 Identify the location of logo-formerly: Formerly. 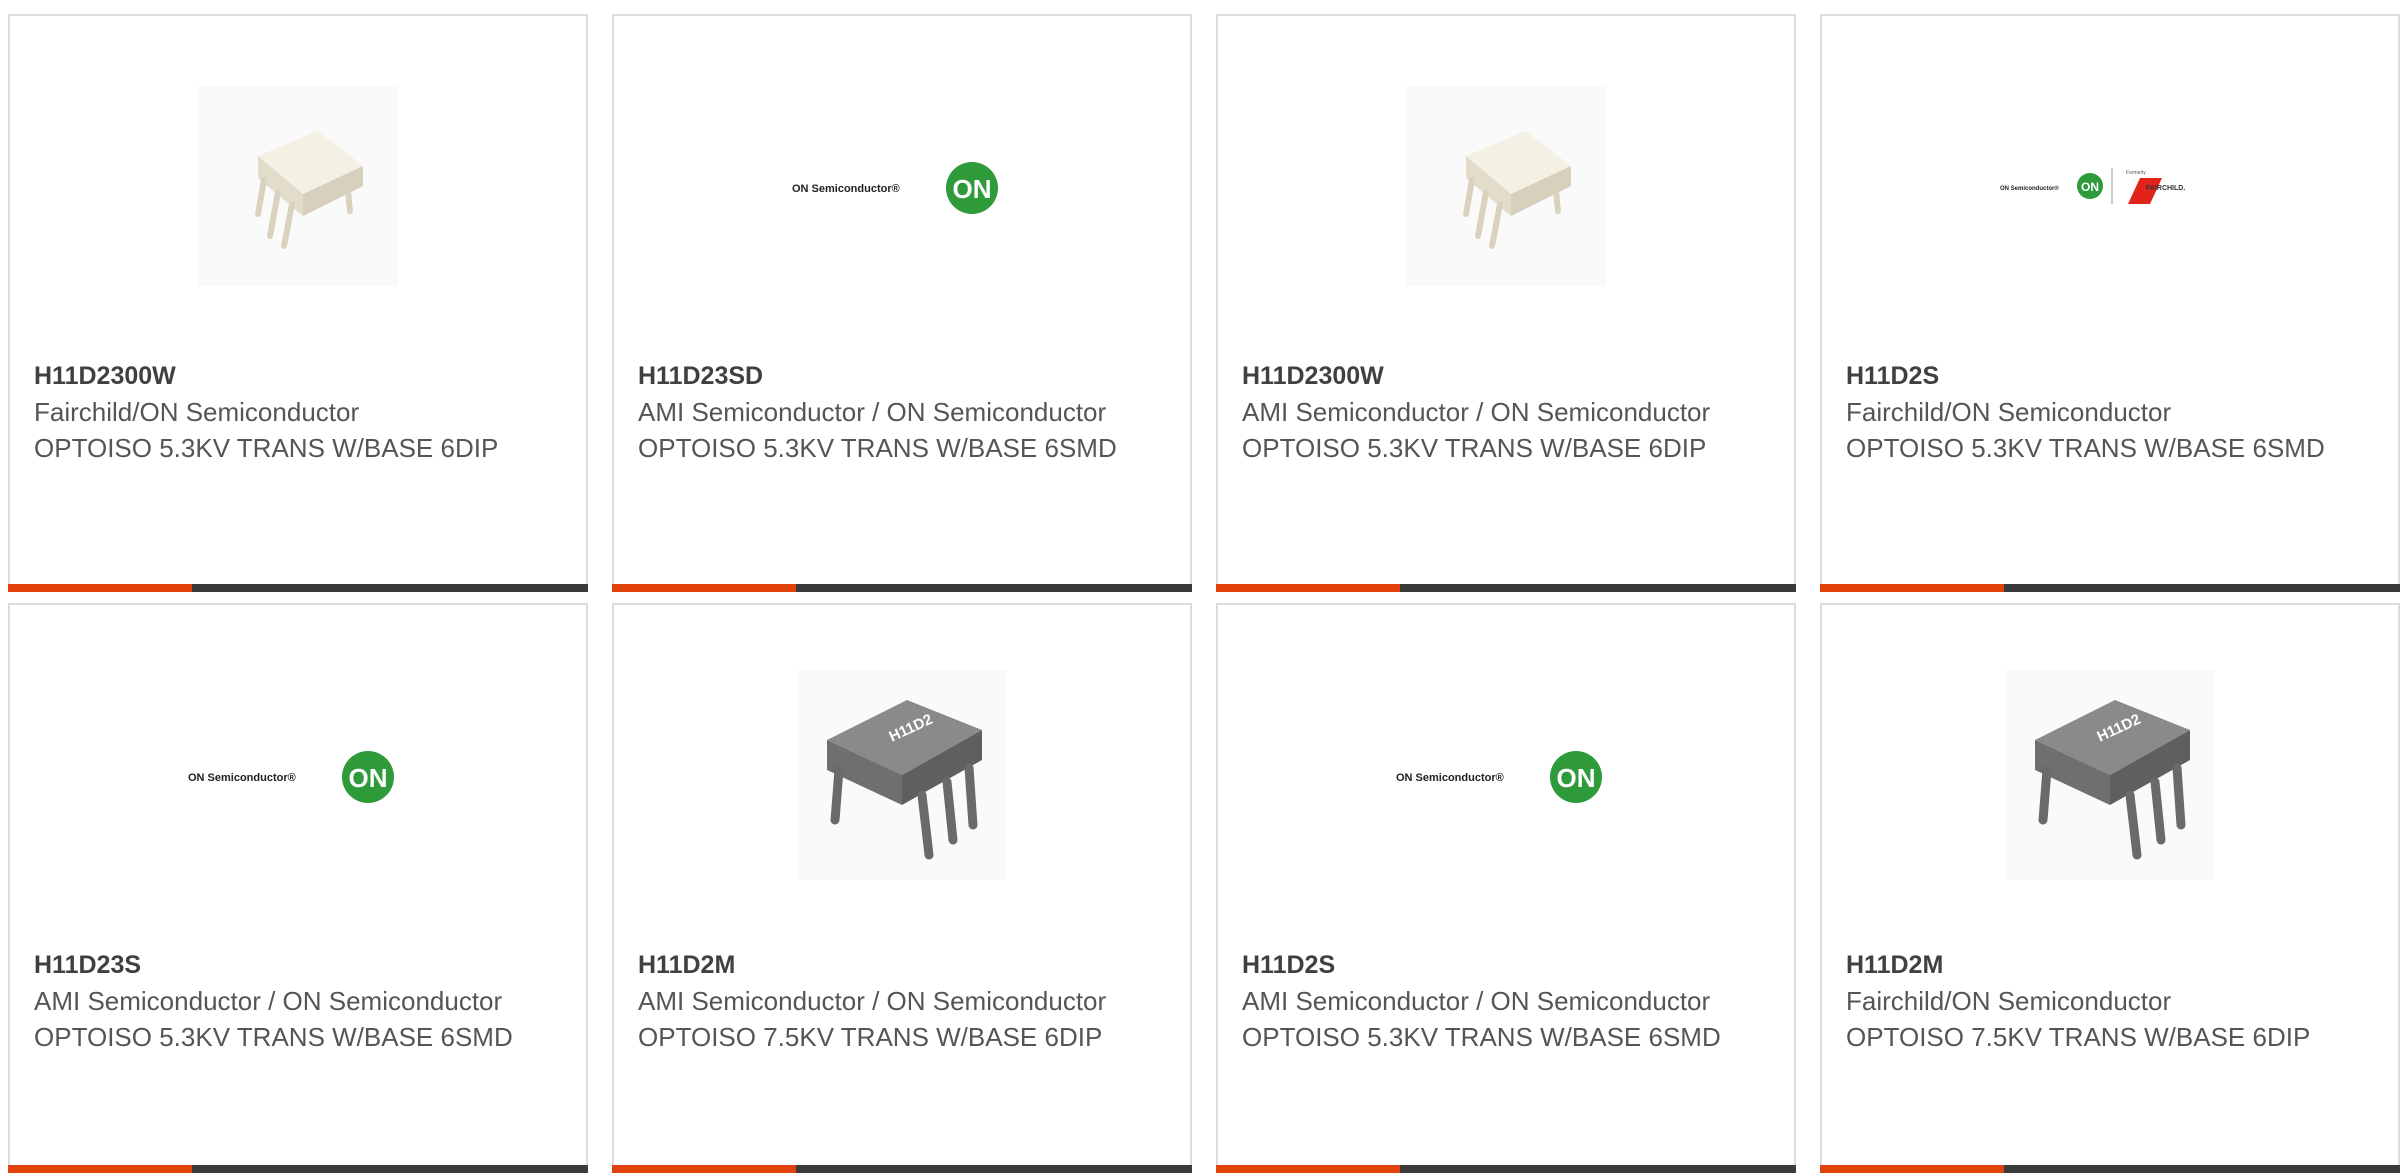
(2136, 173).